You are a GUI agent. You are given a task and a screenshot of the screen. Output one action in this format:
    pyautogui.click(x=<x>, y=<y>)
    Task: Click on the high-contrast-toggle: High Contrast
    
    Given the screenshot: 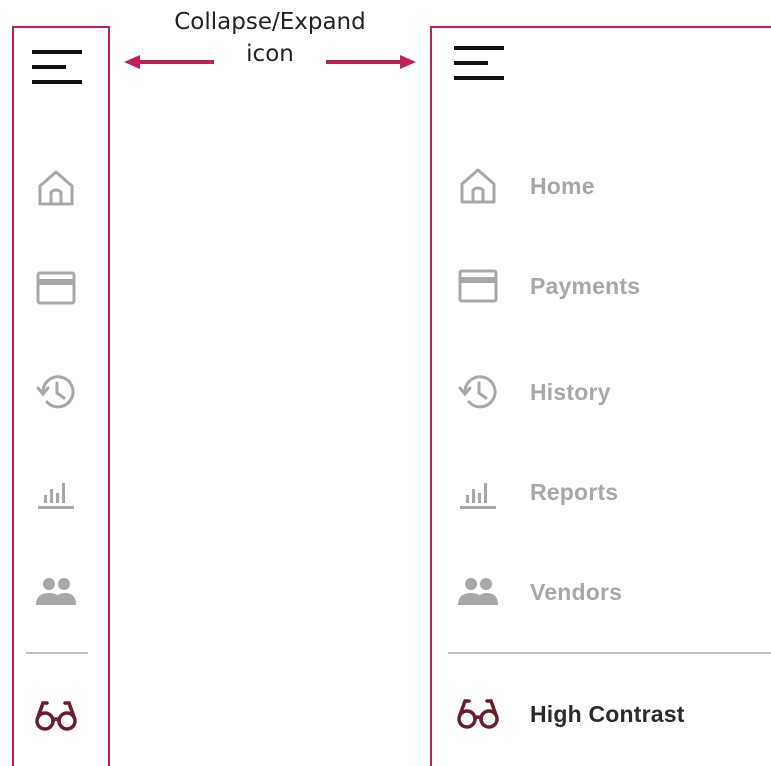 What is the action you would take?
    pyautogui.click(x=601, y=714)
    